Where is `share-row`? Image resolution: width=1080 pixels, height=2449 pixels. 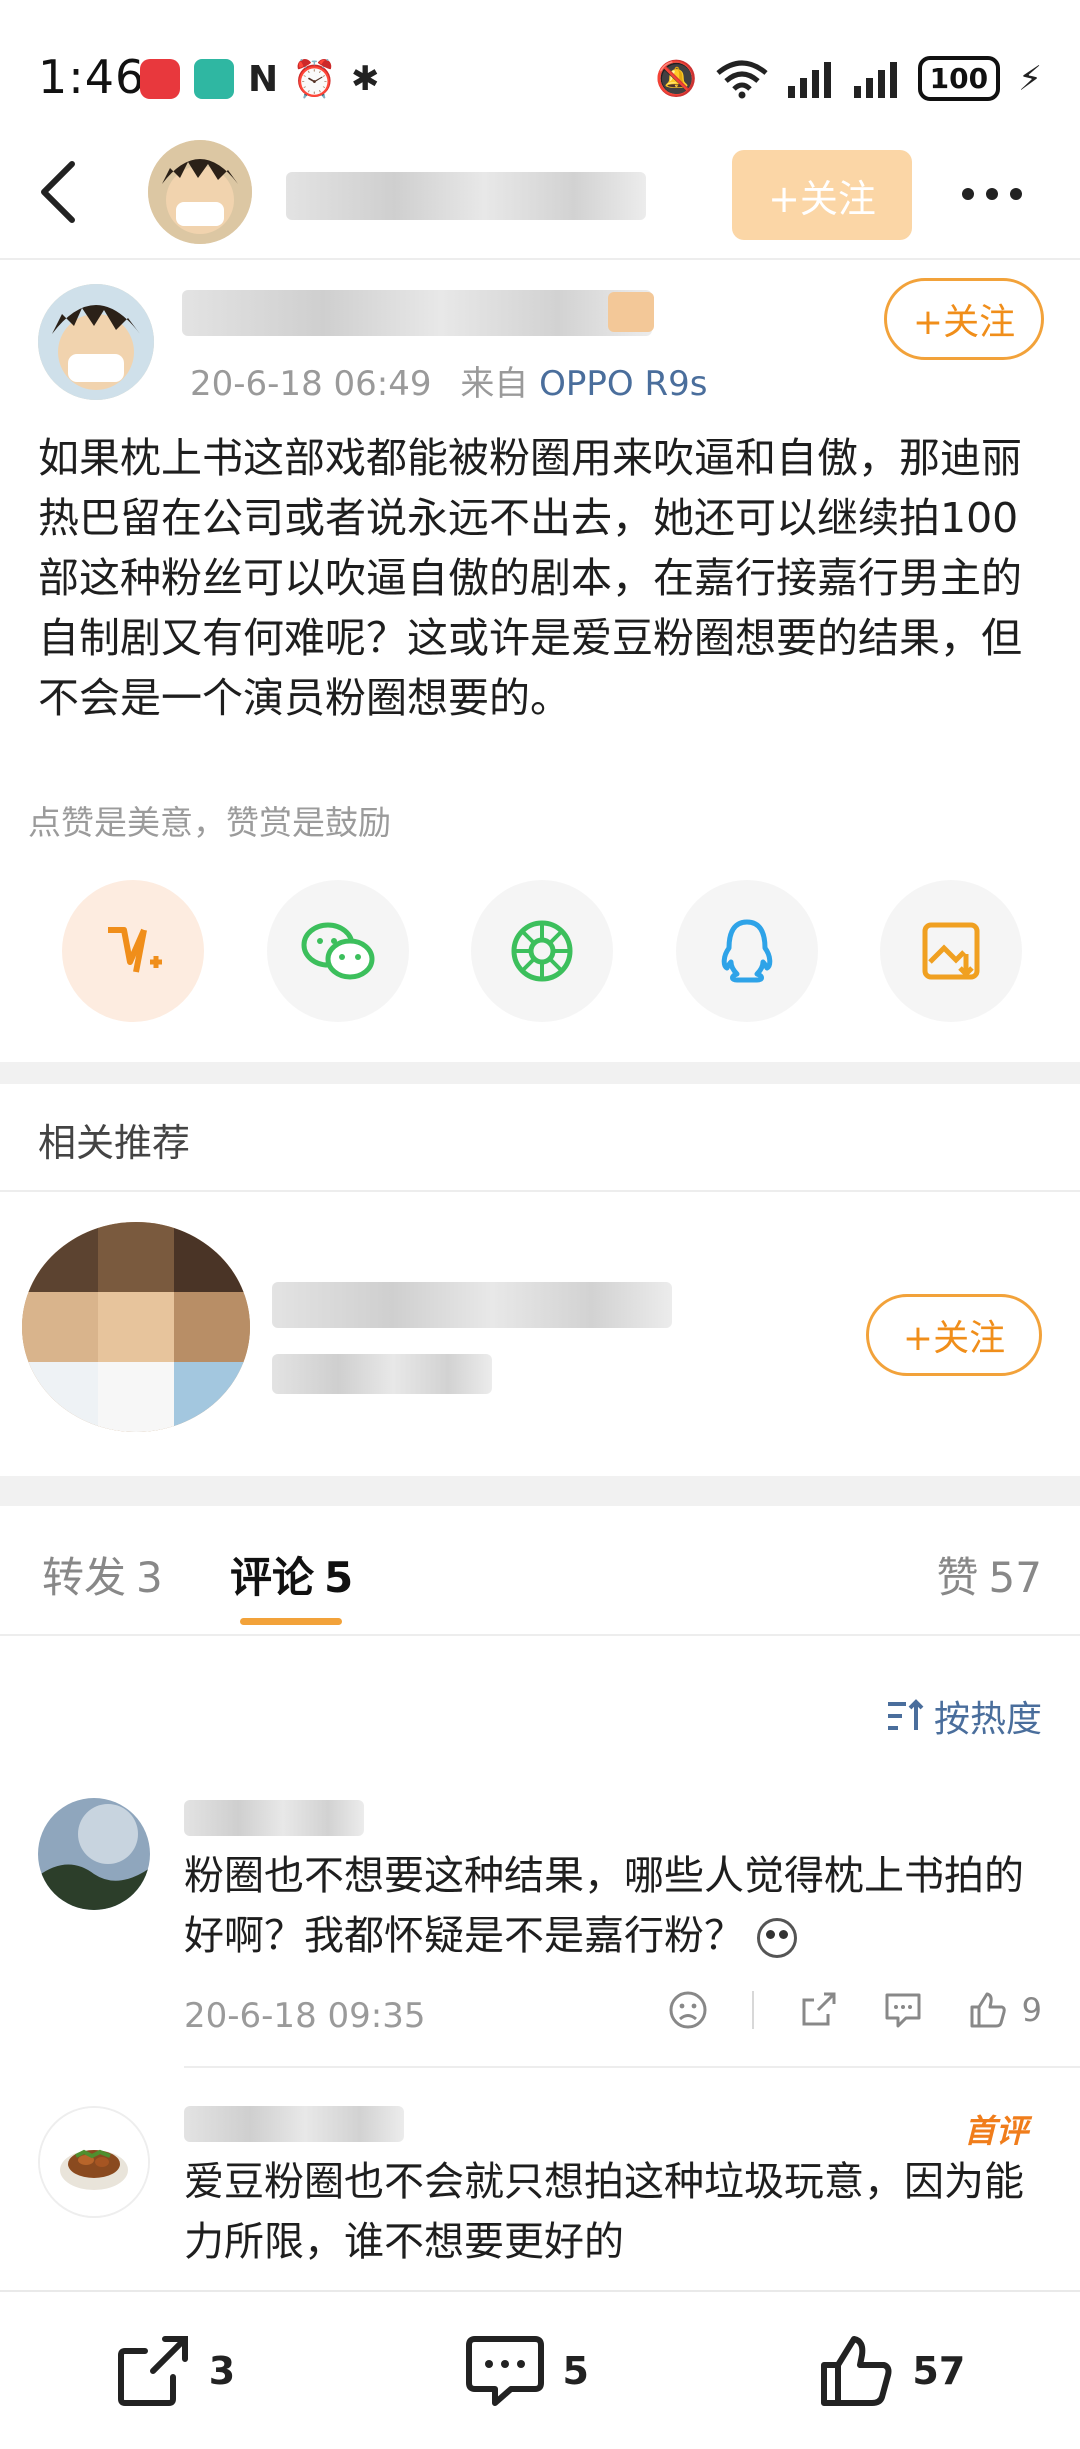
share-row is located at coordinates (542, 951).